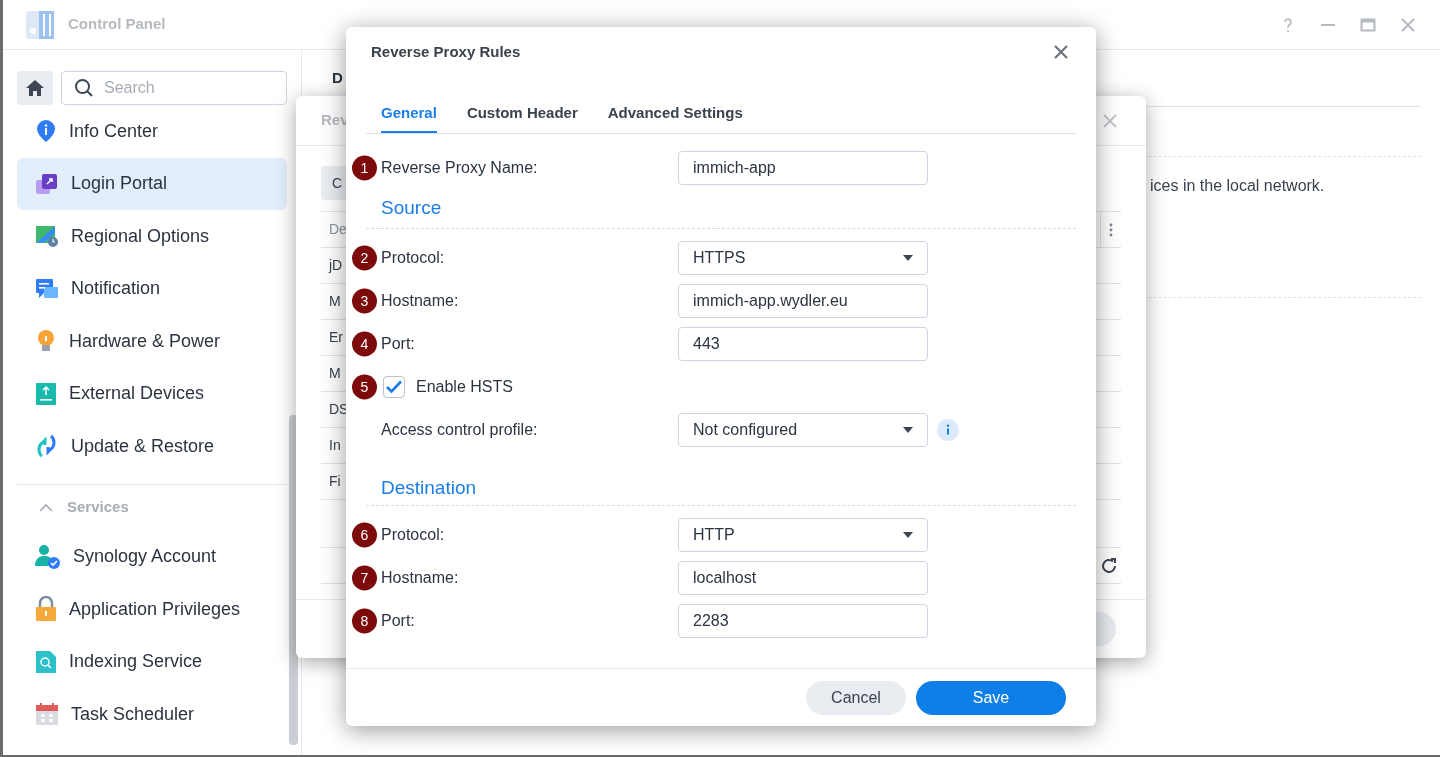 This screenshot has height=757, width=1440. I want to click on window-title: Control Panel, so click(117, 24).